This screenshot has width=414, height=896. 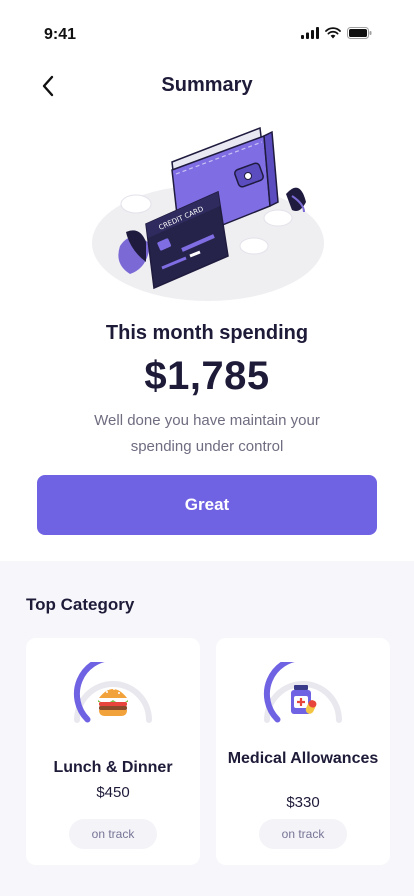 I want to click on section-title: Top Category, so click(x=80, y=604).